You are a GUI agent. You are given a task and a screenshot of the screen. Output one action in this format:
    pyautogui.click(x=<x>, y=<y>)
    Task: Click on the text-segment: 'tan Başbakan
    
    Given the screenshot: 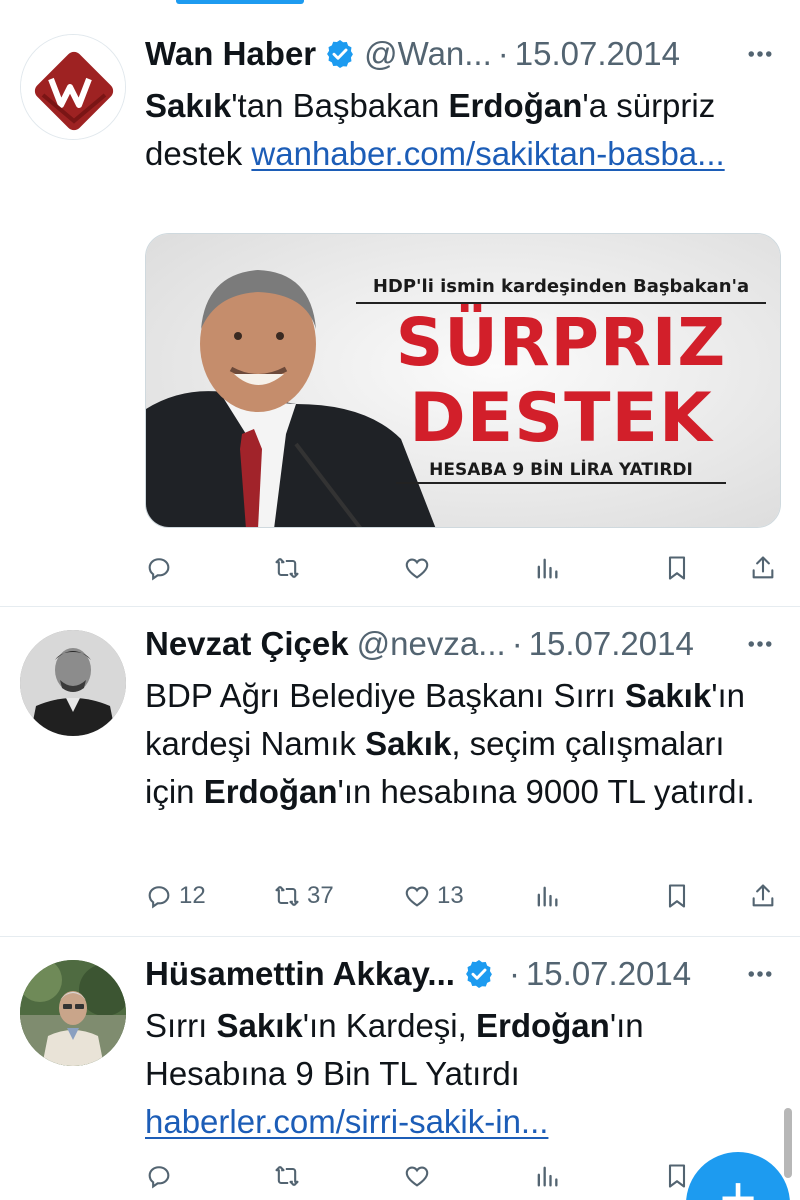 What is the action you would take?
    pyautogui.click(x=340, y=105)
    